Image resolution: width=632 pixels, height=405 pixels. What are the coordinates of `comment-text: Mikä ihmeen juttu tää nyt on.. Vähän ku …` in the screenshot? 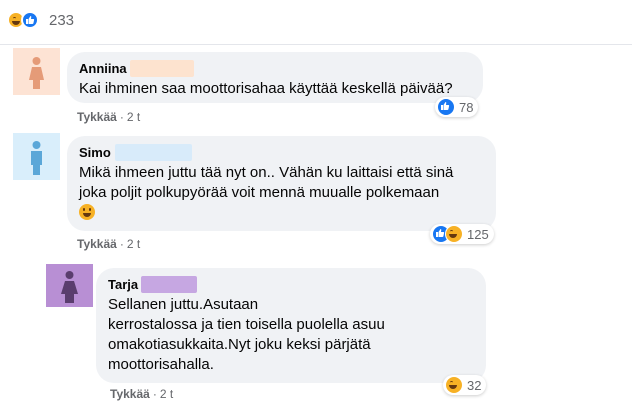 It's located at (281, 193).